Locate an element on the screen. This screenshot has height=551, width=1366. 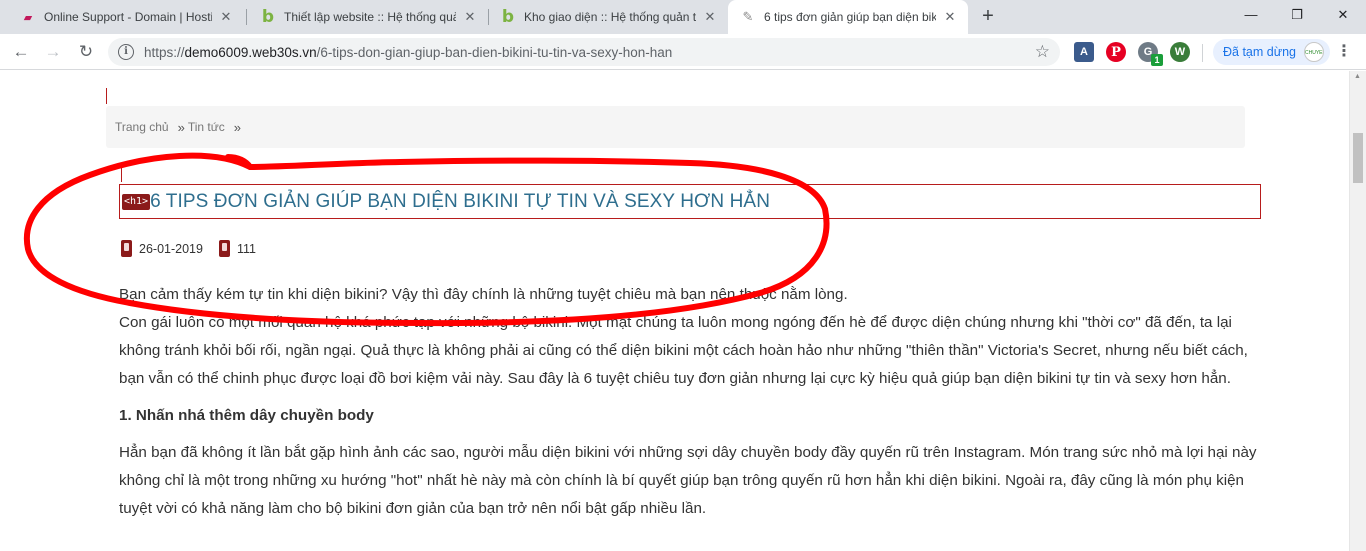
minimize-button: — is located at coordinates (1251, 15).